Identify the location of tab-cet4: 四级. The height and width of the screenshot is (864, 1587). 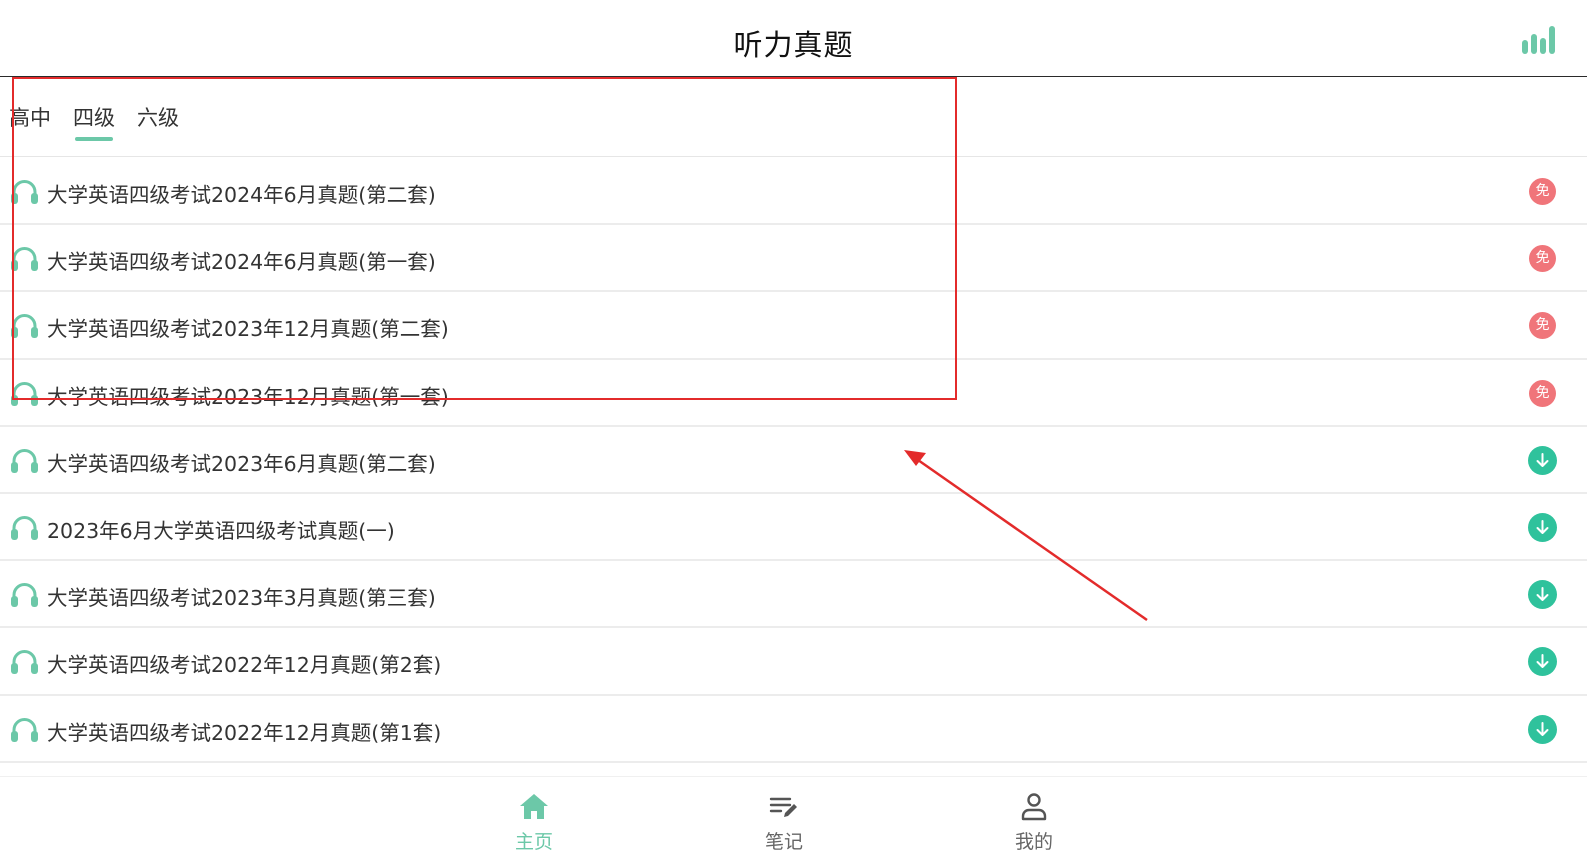
(94, 121).